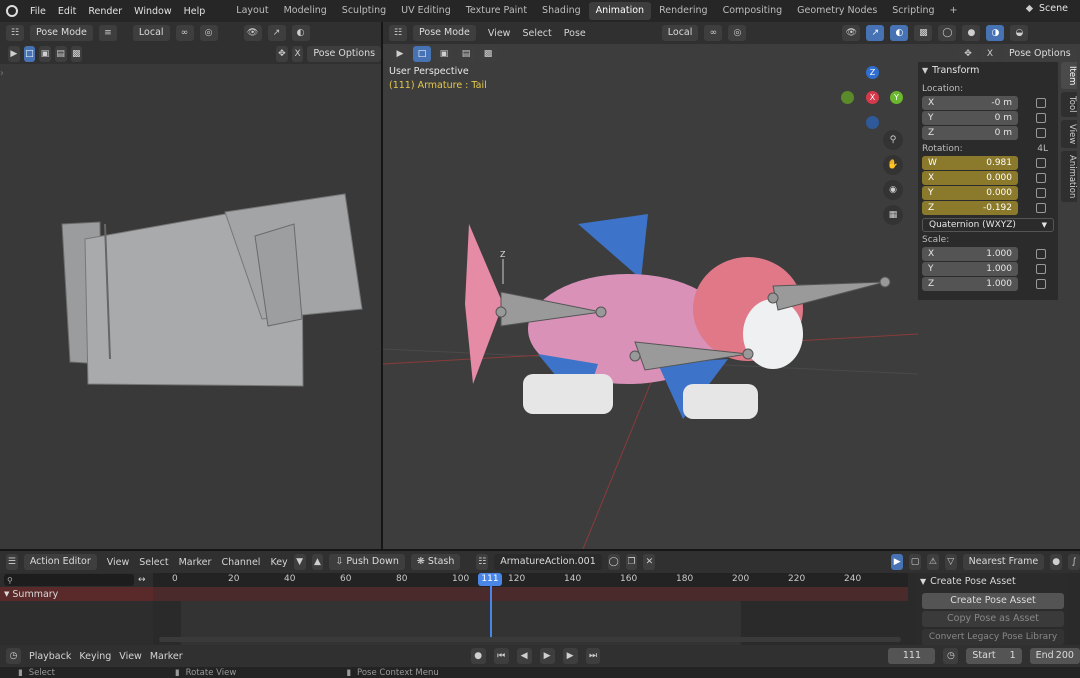 Image resolution: width=1080 pixels, height=678 pixels. Describe the element at coordinates (152, 11) in the screenshot. I see `menu-window: Window` at that location.